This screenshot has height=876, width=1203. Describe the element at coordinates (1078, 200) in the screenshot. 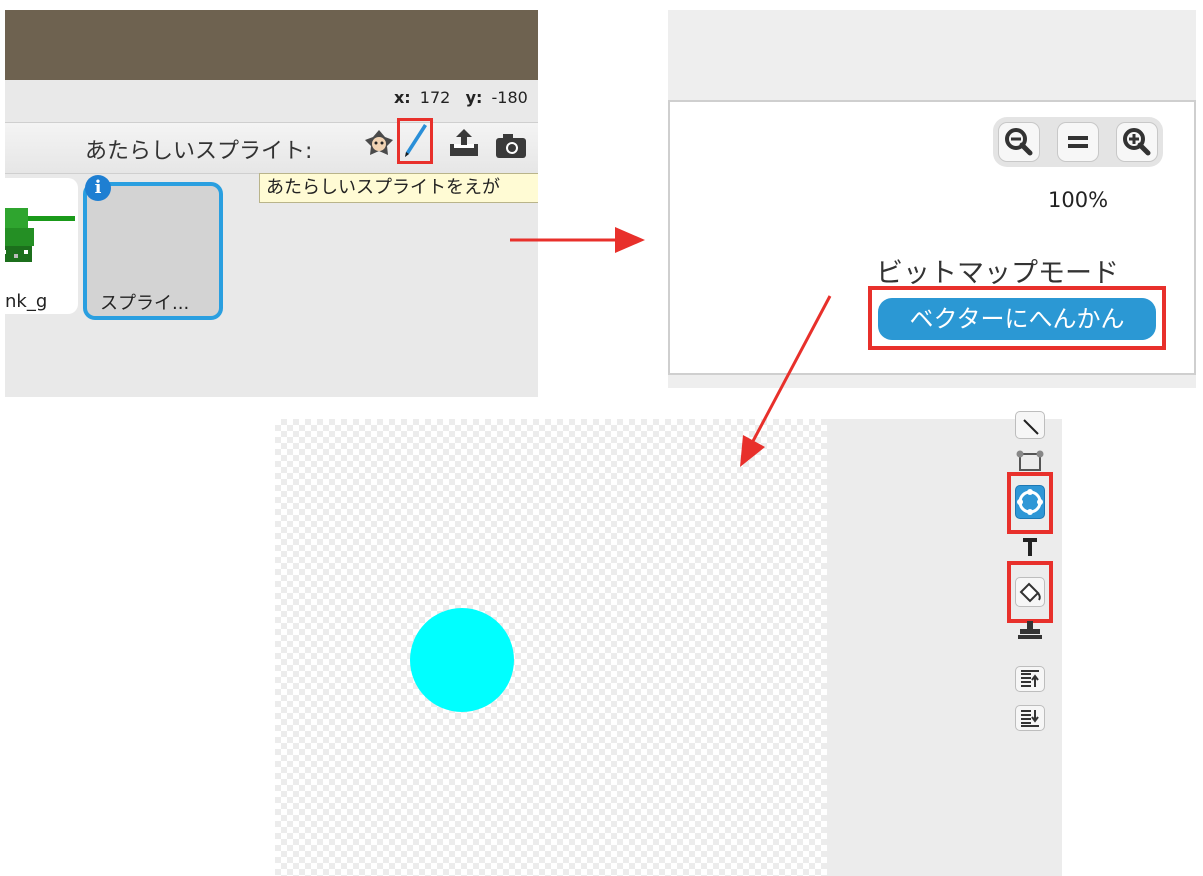

I see `zoom-level: 100%` at that location.